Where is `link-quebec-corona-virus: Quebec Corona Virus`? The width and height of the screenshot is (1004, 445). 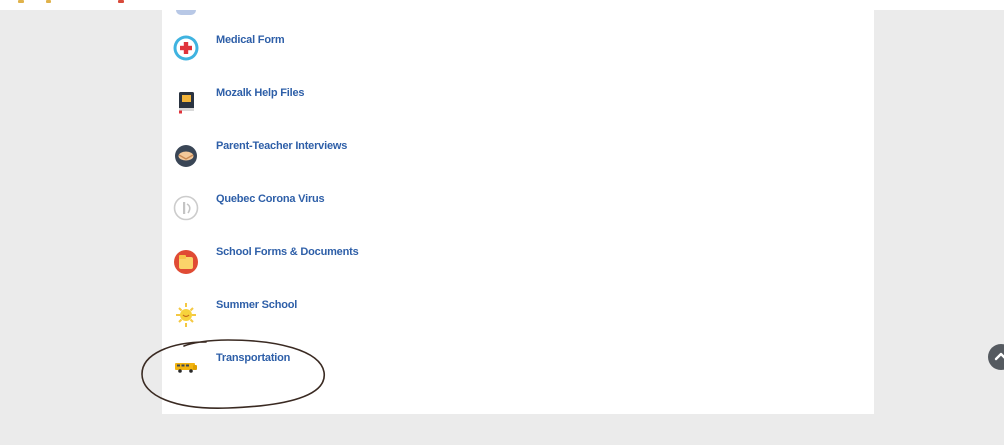 link-quebec-corona-virus: Quebec Corona Virus is located at coordinates (342, 215).